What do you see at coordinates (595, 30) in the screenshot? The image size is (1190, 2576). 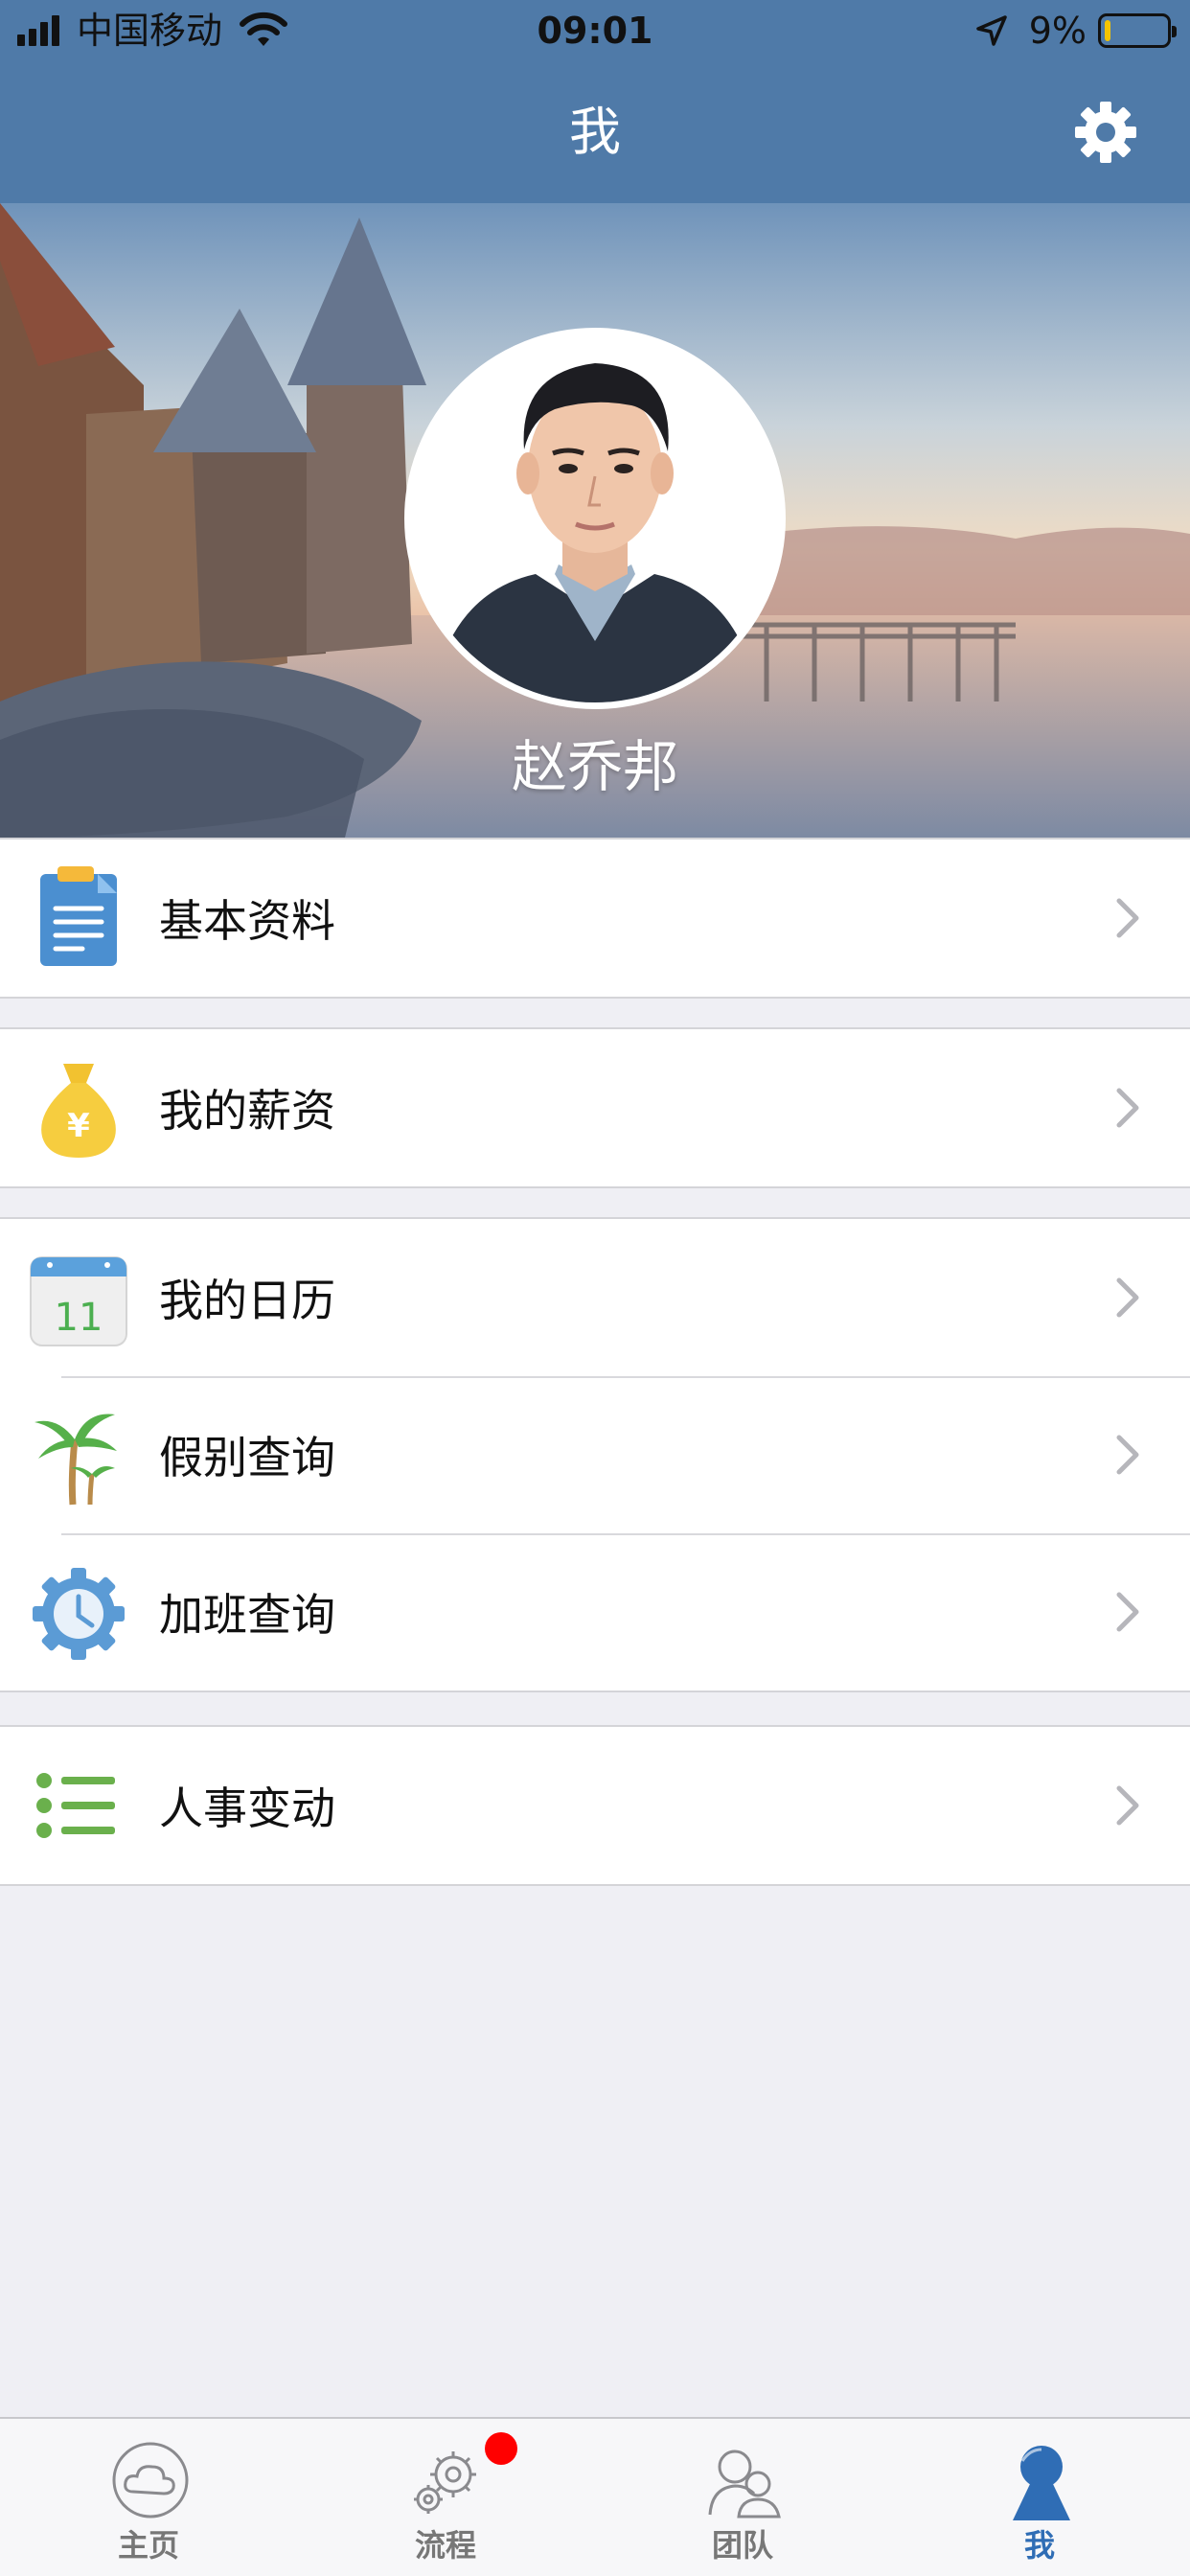 I see `status-bar: 中国移动 09:01 9%` at bounding box center [595, 30].